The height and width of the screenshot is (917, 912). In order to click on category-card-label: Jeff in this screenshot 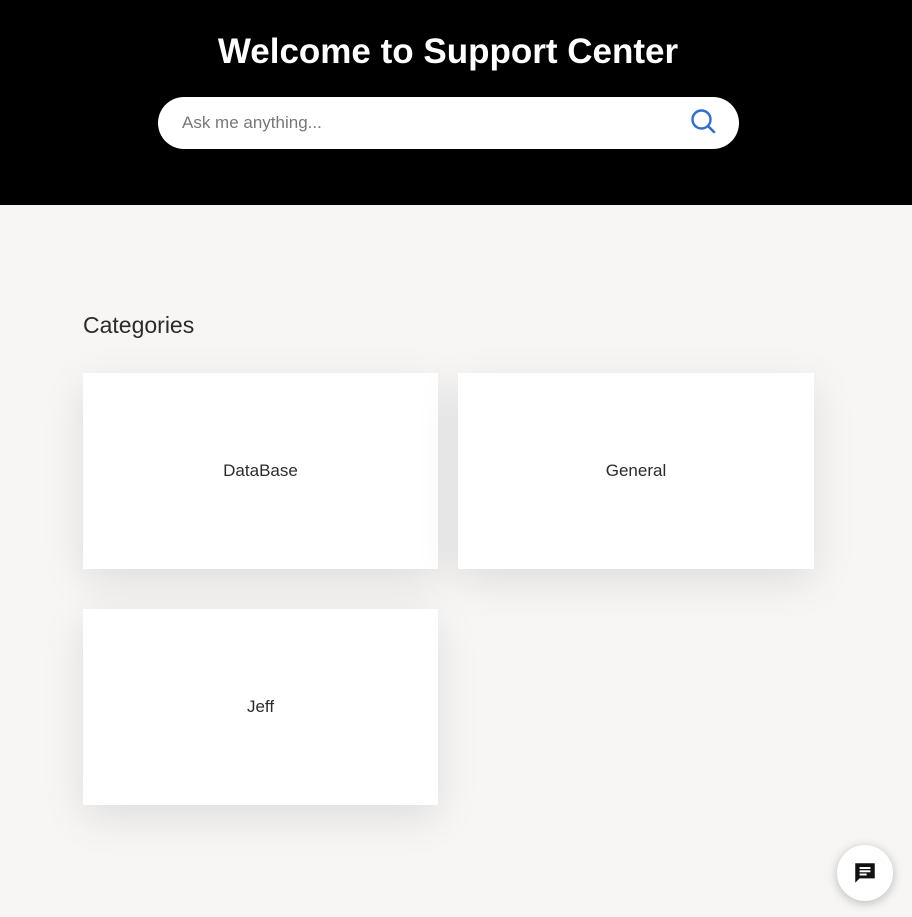, I will do `click(260, 706)`.